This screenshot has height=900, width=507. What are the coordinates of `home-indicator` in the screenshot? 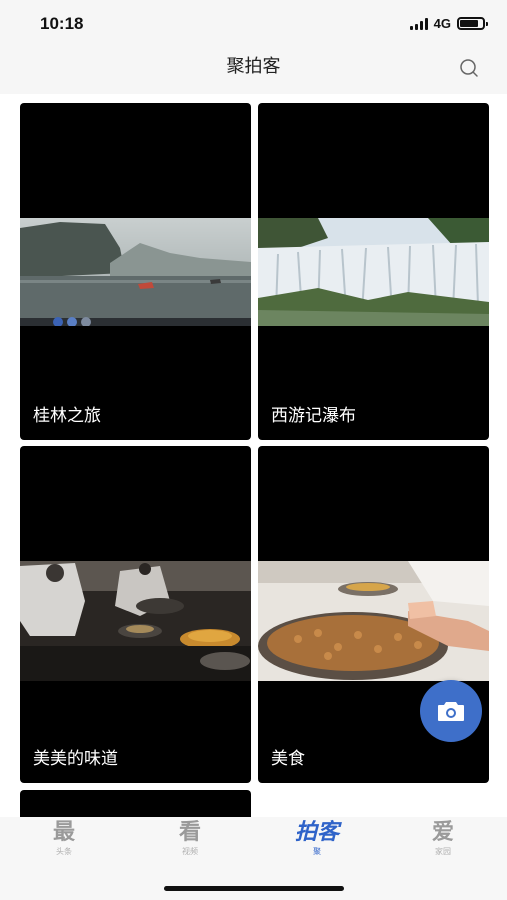 It's located at (254, 888).